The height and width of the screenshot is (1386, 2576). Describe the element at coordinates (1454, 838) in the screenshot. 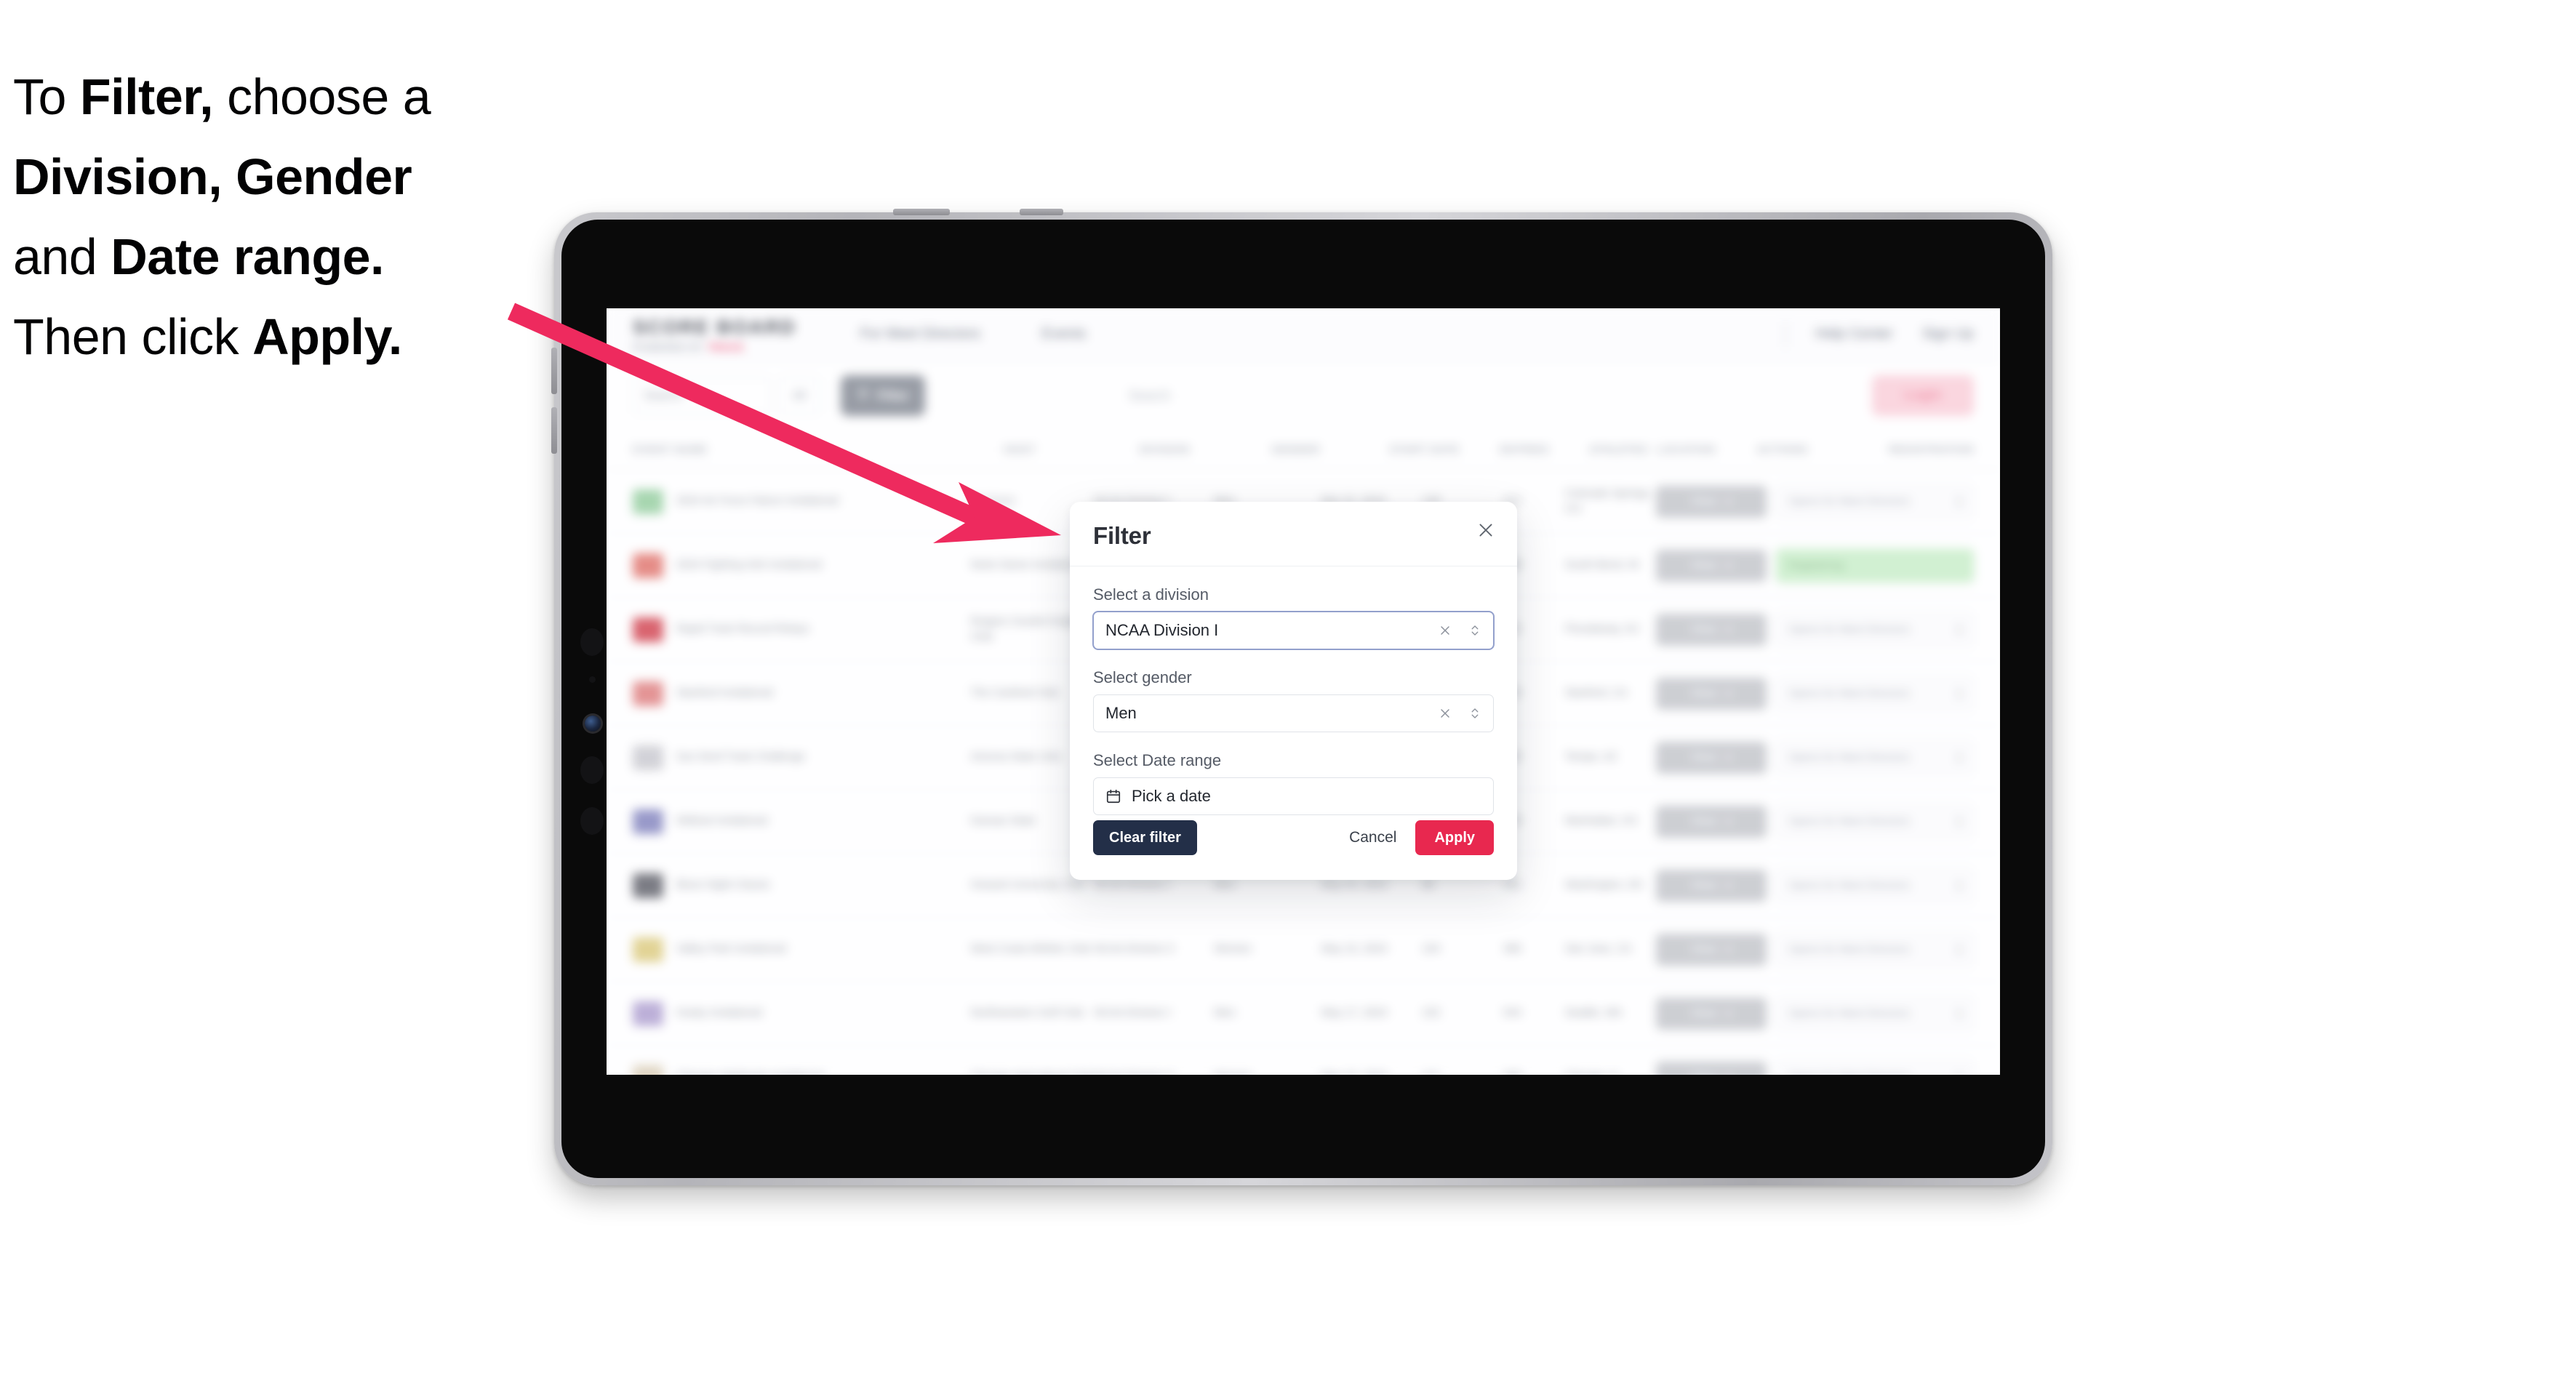

I see `apply-button: Apply` at that location.